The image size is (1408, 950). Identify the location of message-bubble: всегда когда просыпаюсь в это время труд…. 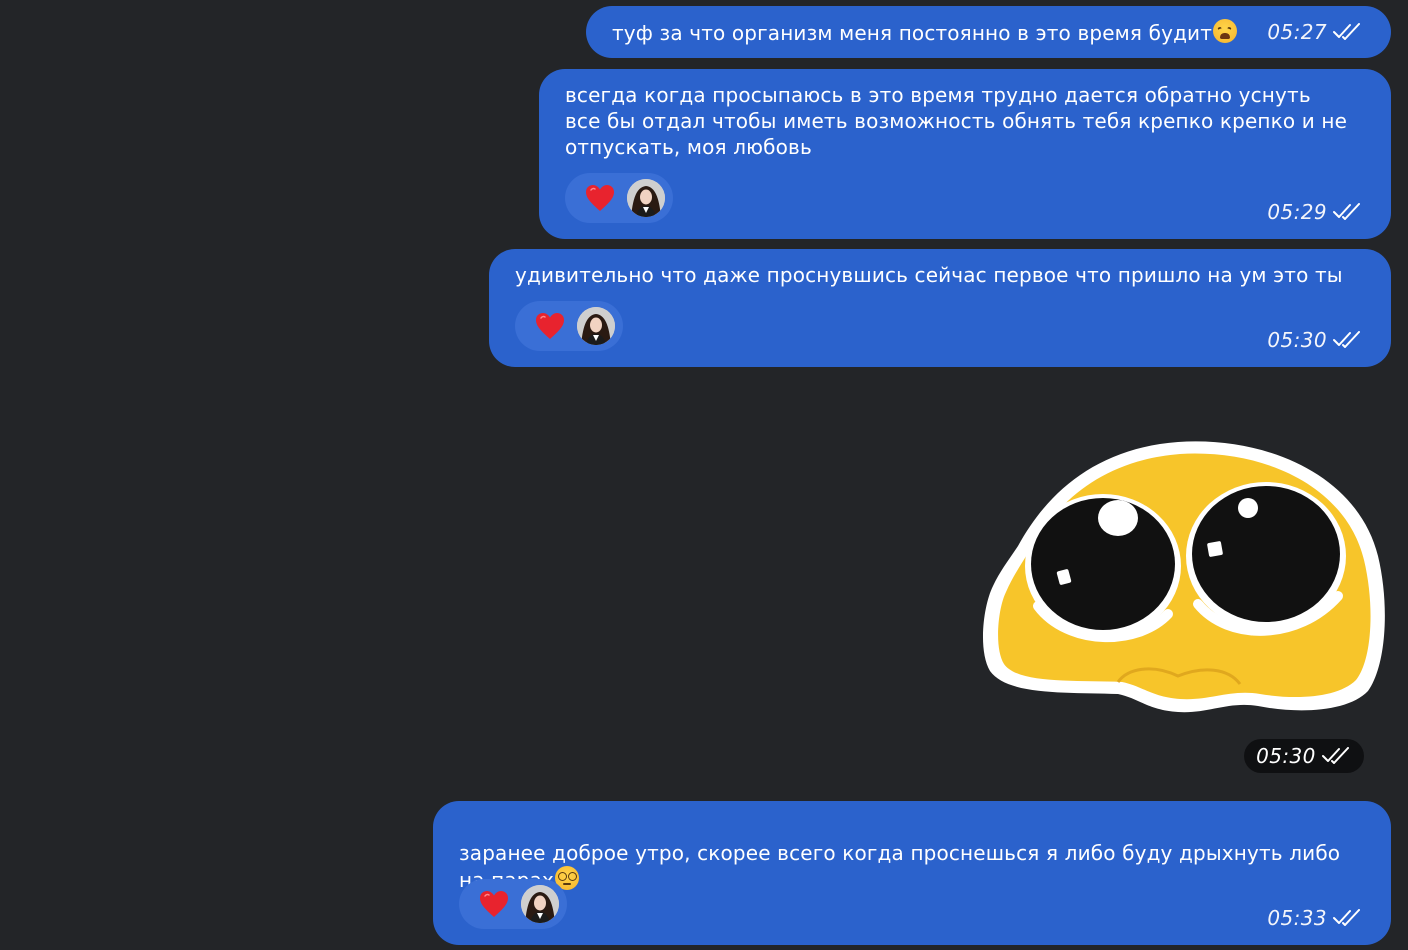
(965, 154).